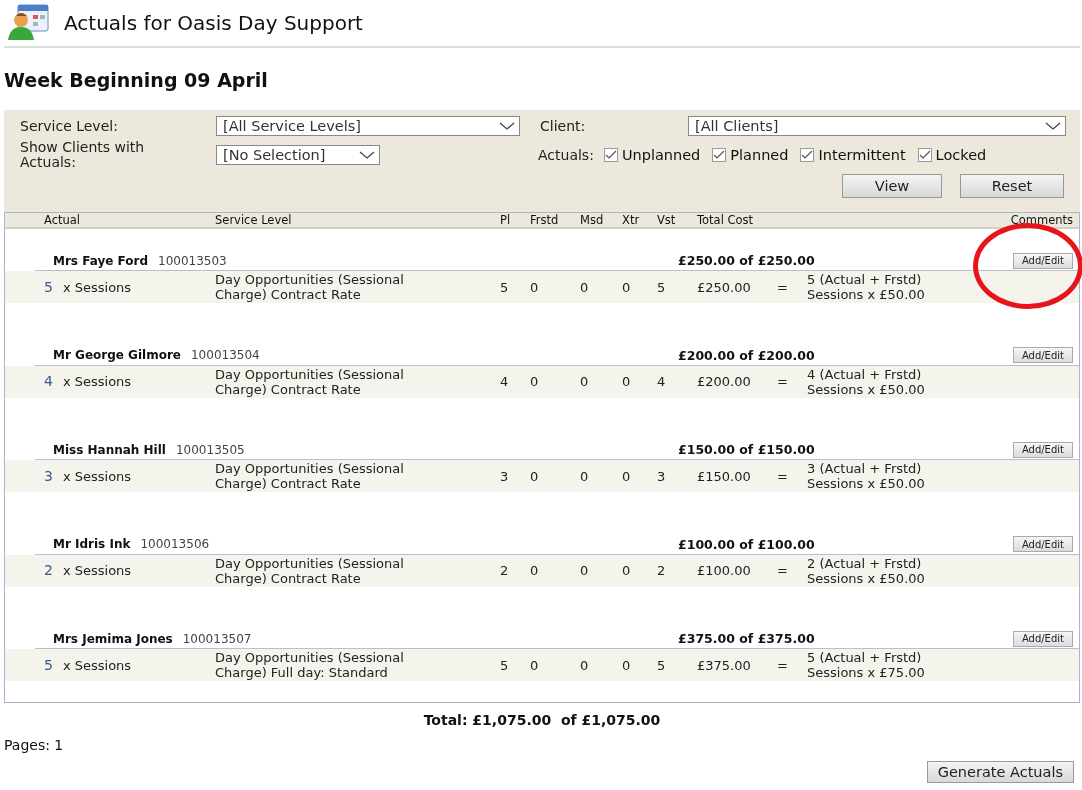 The image size is (1082, 790). I want to click on filter-label: Service Level:, so click(69, 126).